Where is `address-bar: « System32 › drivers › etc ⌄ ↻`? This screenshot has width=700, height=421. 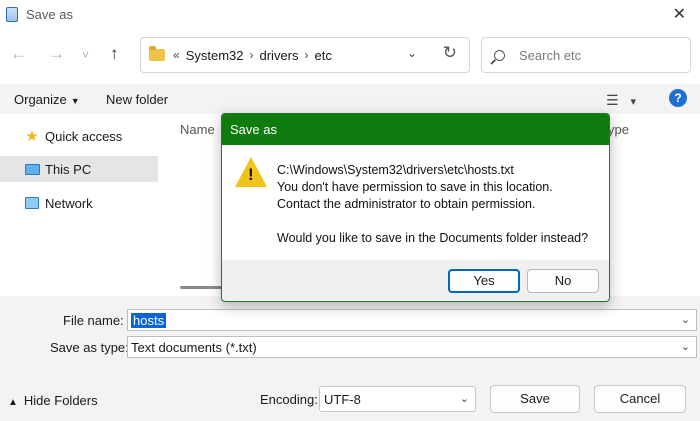 address-bar: « System32 › drivers › etc ⌄ ↻ is located at coordinates (305, 55).